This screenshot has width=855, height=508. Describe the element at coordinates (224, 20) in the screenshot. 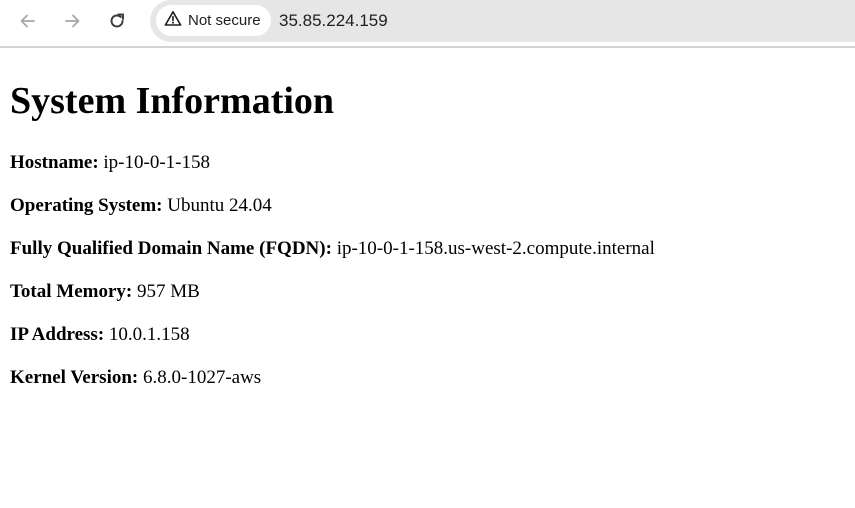

I see `security-label: Not secure` at that location.